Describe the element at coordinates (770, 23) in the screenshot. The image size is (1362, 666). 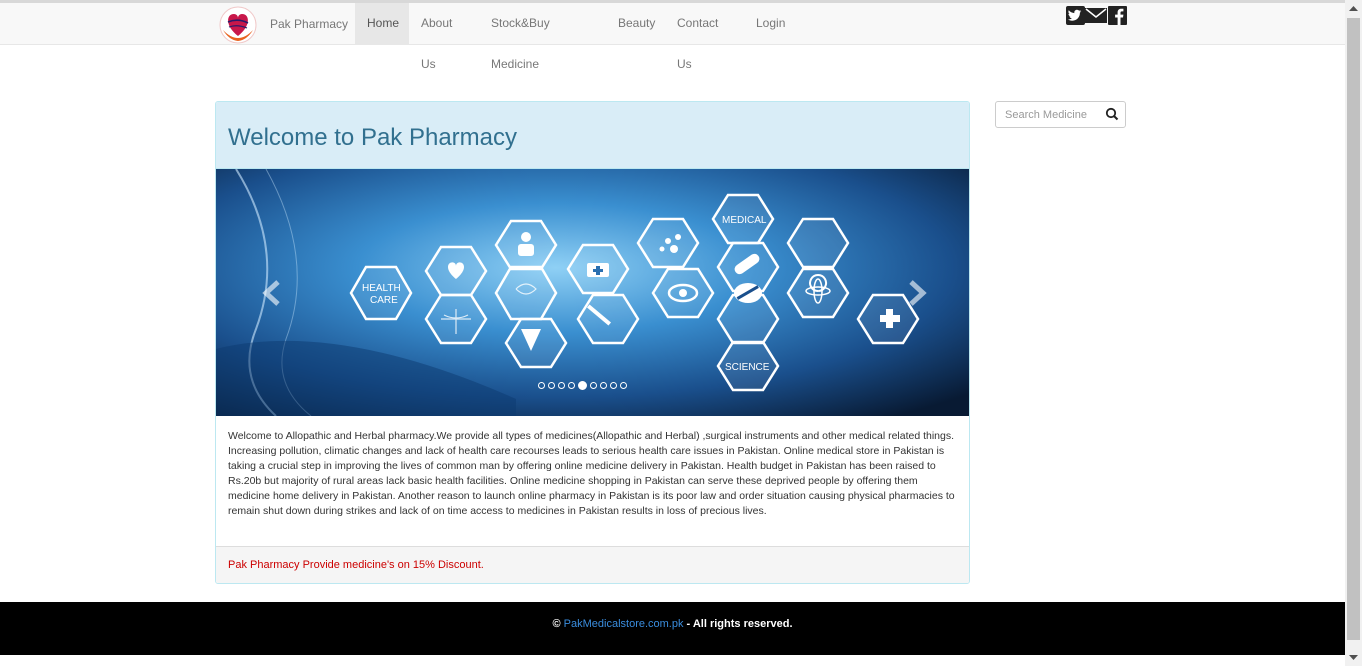
I see `nav-login: Login` at that location.